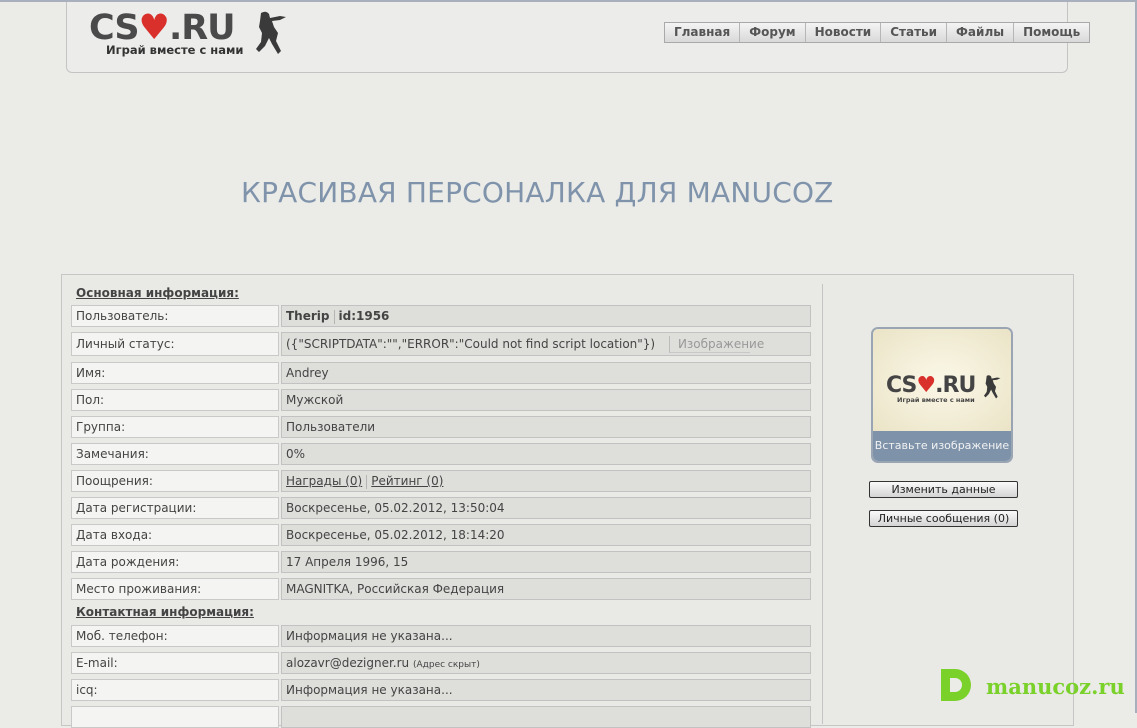  What do you see at coordinates (175, 663) in the screenshot?
I see `email-label: E-mail:` at bounding box center [175, 663].